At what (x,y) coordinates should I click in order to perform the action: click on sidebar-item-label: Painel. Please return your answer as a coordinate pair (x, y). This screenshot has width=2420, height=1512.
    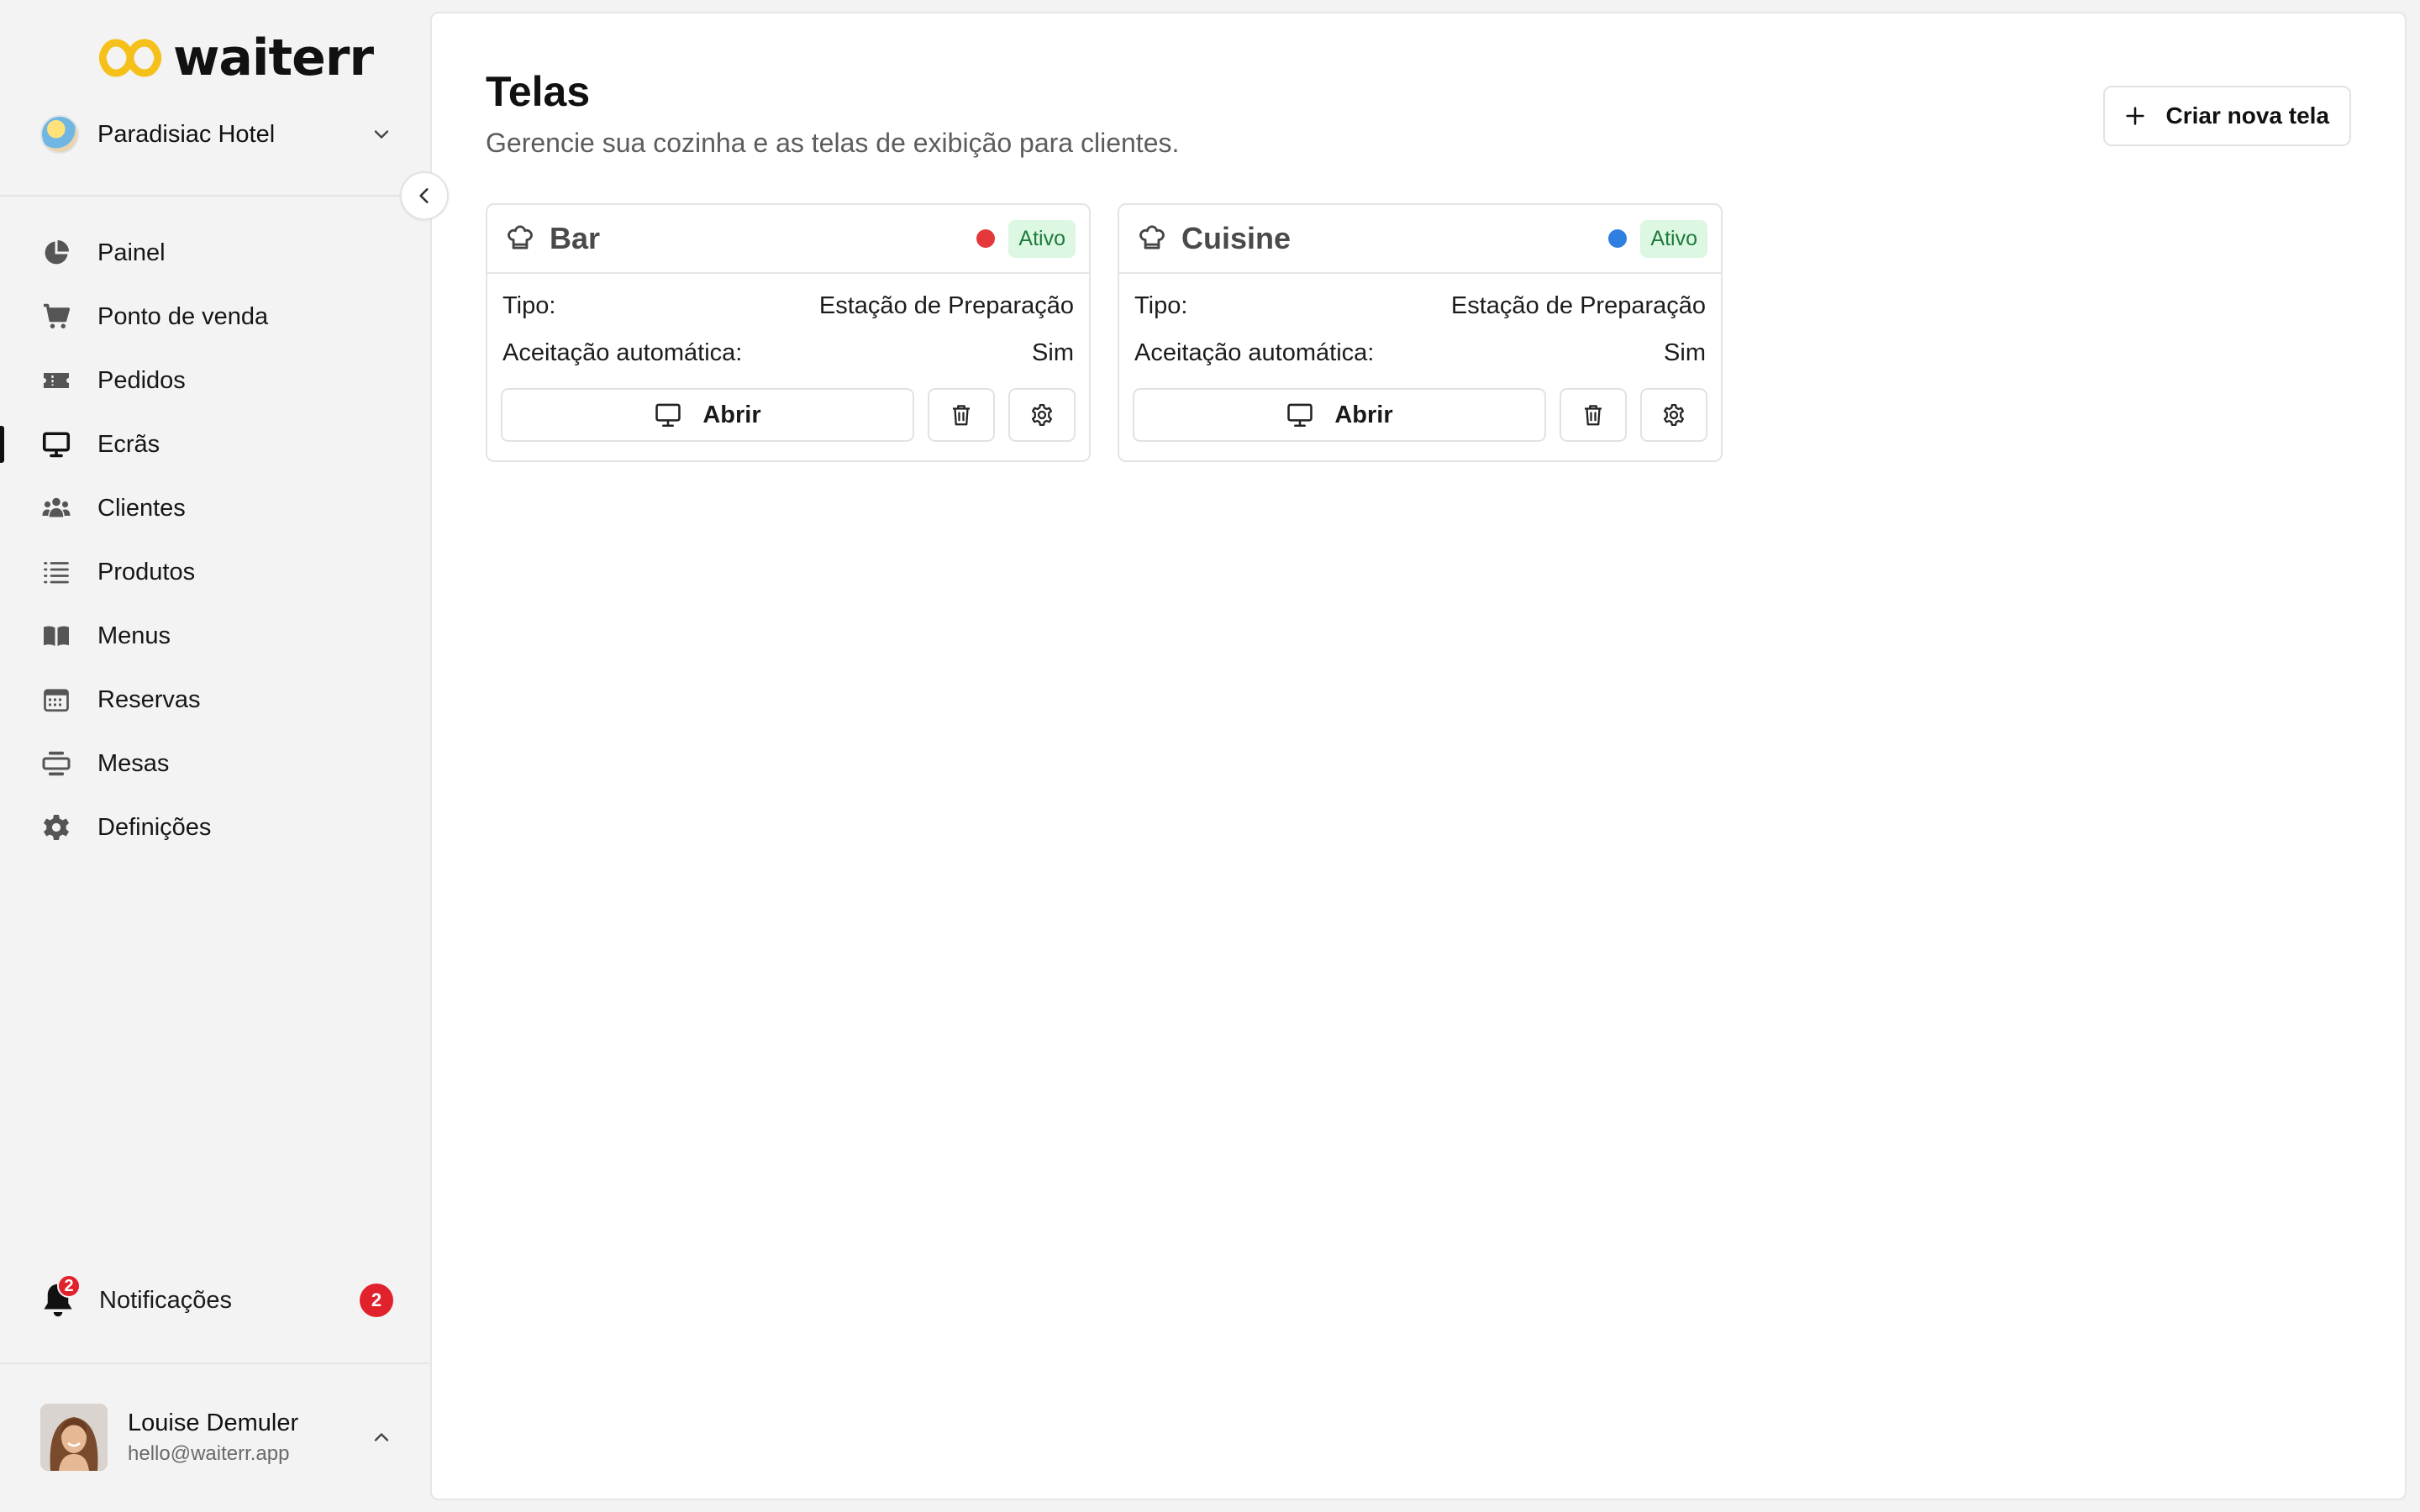
    Looking at the image, I should click on (131, 252).